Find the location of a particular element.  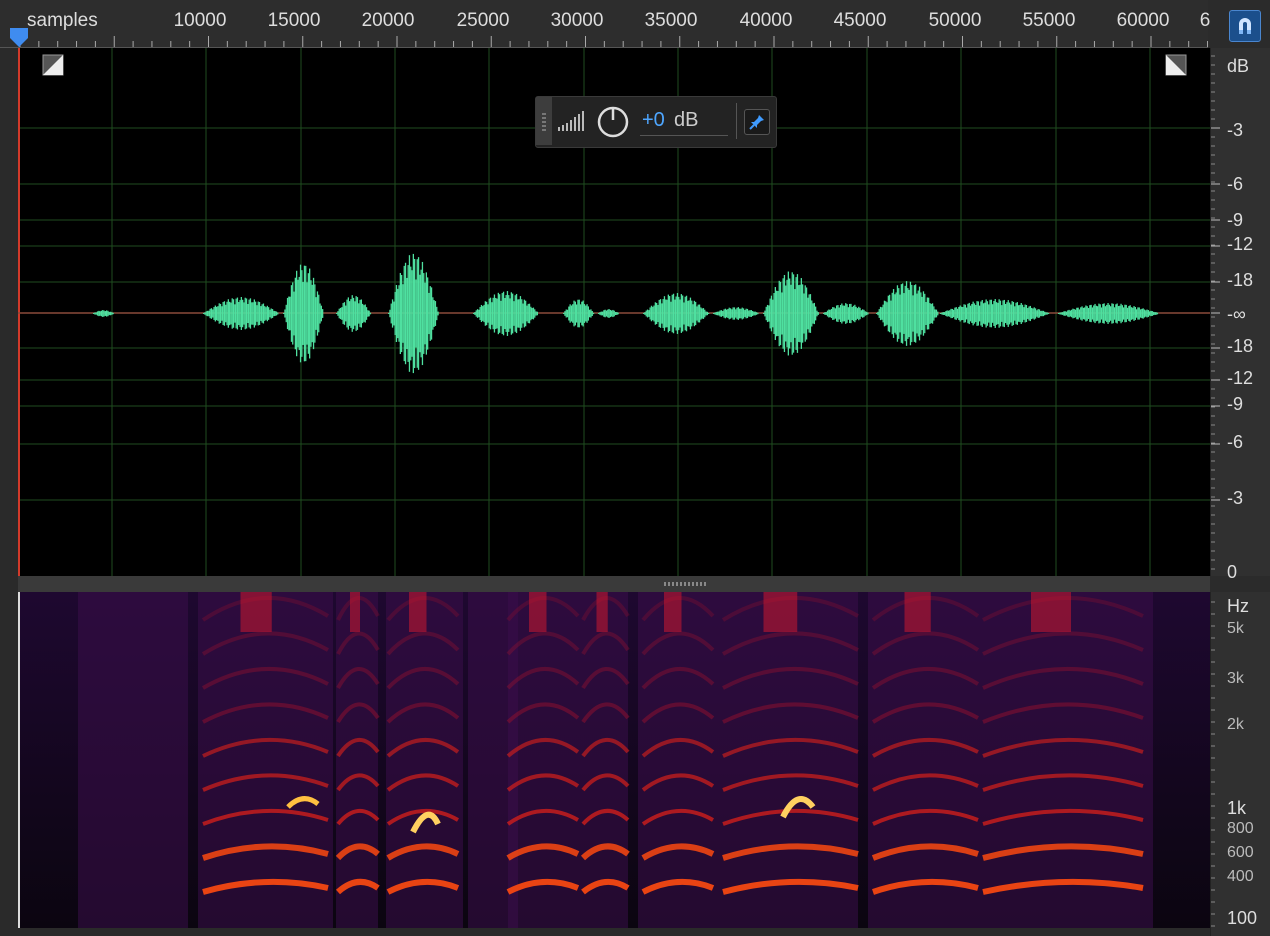

pin-icon is located at coordinates (756, 122).